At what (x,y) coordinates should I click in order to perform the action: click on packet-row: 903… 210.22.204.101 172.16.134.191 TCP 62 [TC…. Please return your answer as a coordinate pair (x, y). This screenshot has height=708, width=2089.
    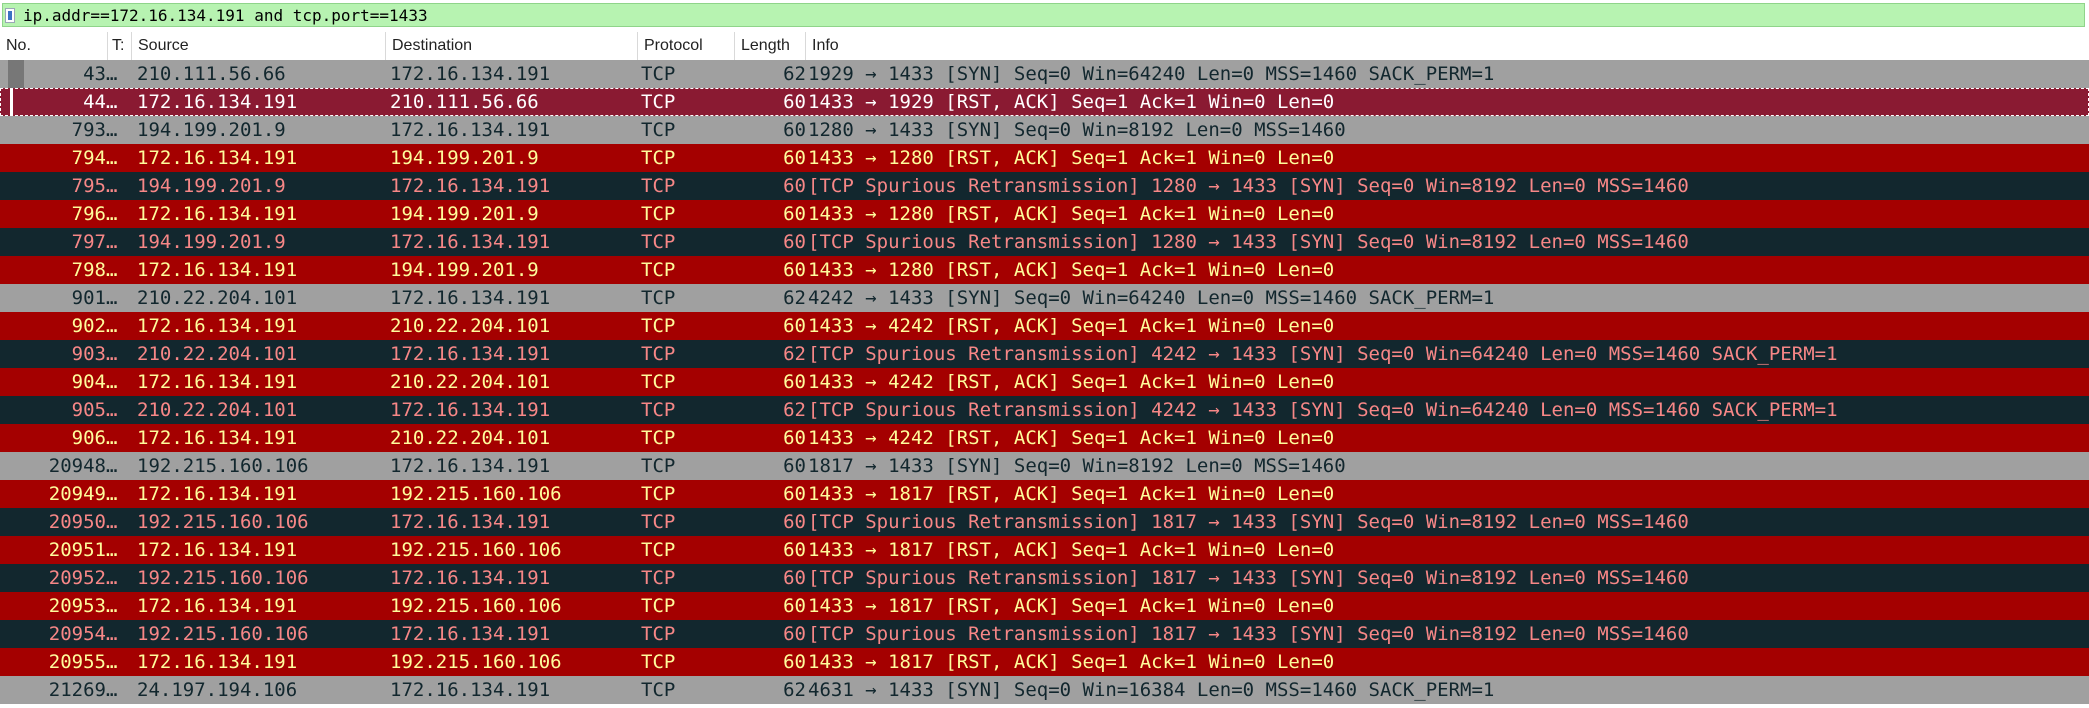
    Looking at the image, I should click on (1044, 354).